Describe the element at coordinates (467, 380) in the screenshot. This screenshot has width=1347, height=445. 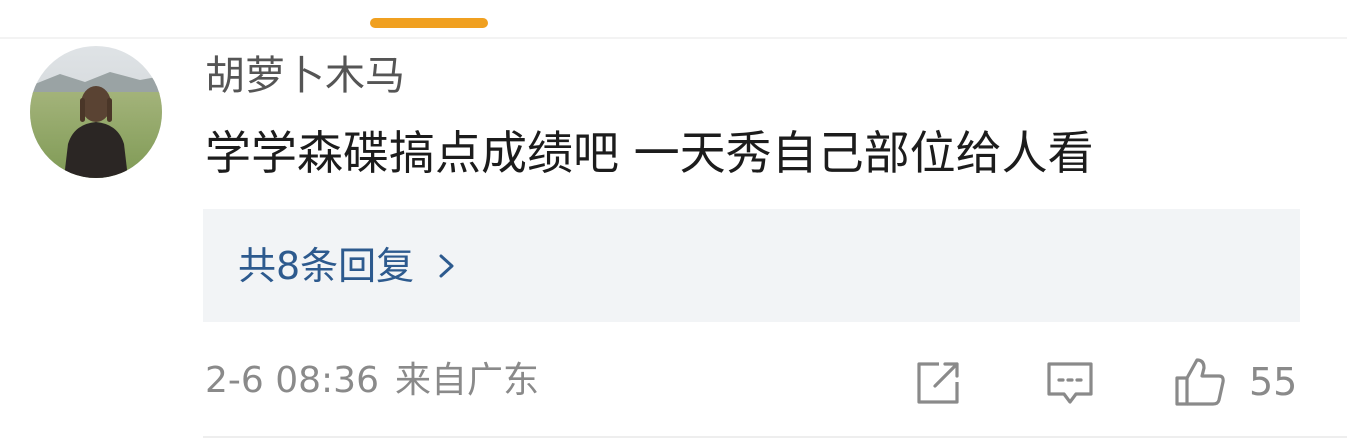
I see `comment-location: 来自广东` at that location.